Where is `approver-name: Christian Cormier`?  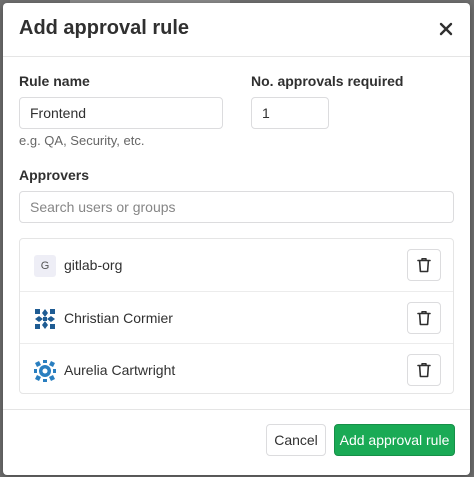 approver-name: Christian Cormier is located at coordinates (118, 318).